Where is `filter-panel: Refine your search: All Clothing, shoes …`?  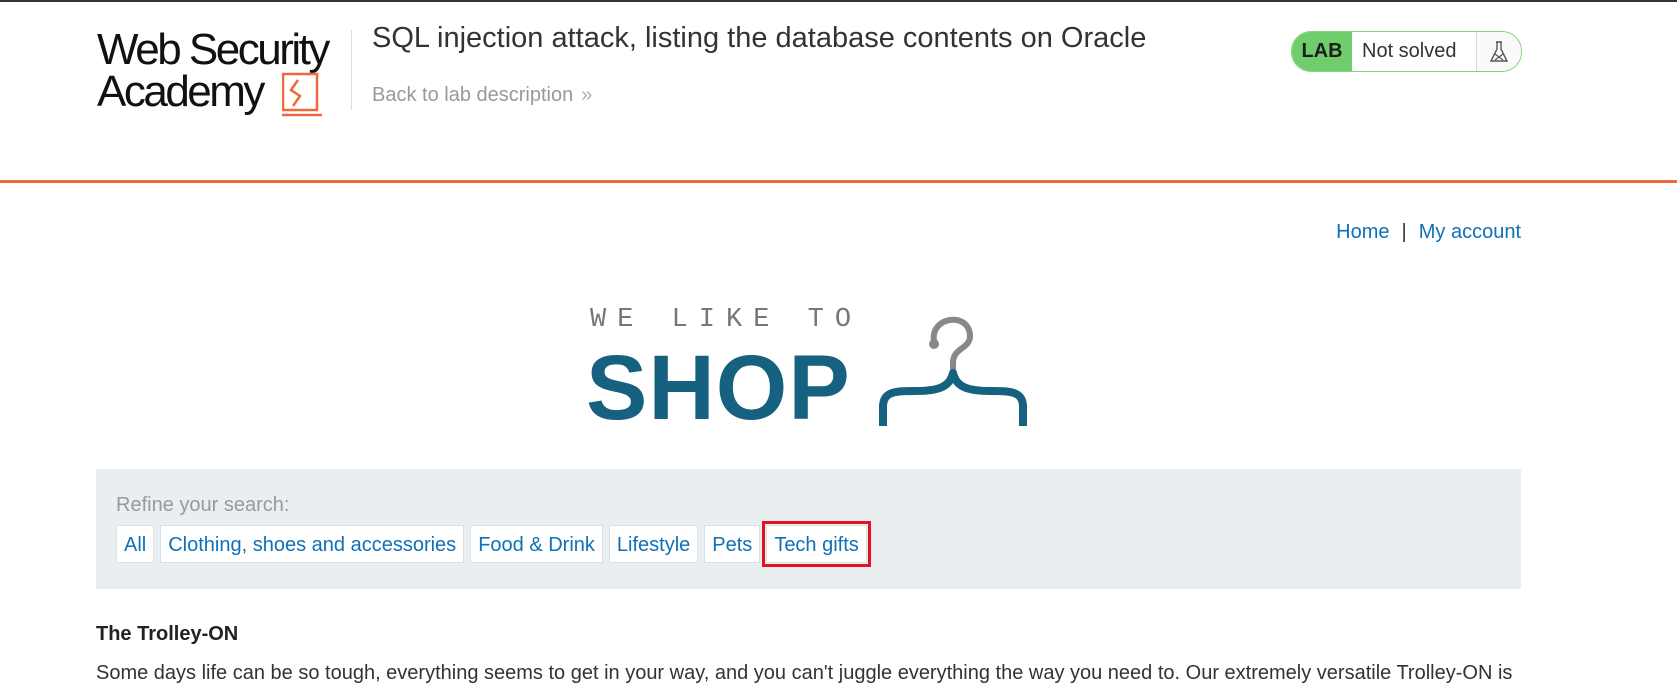
filter-panel: Refine your search: All Clothing, shoes … is located at coordinates (808, 529).